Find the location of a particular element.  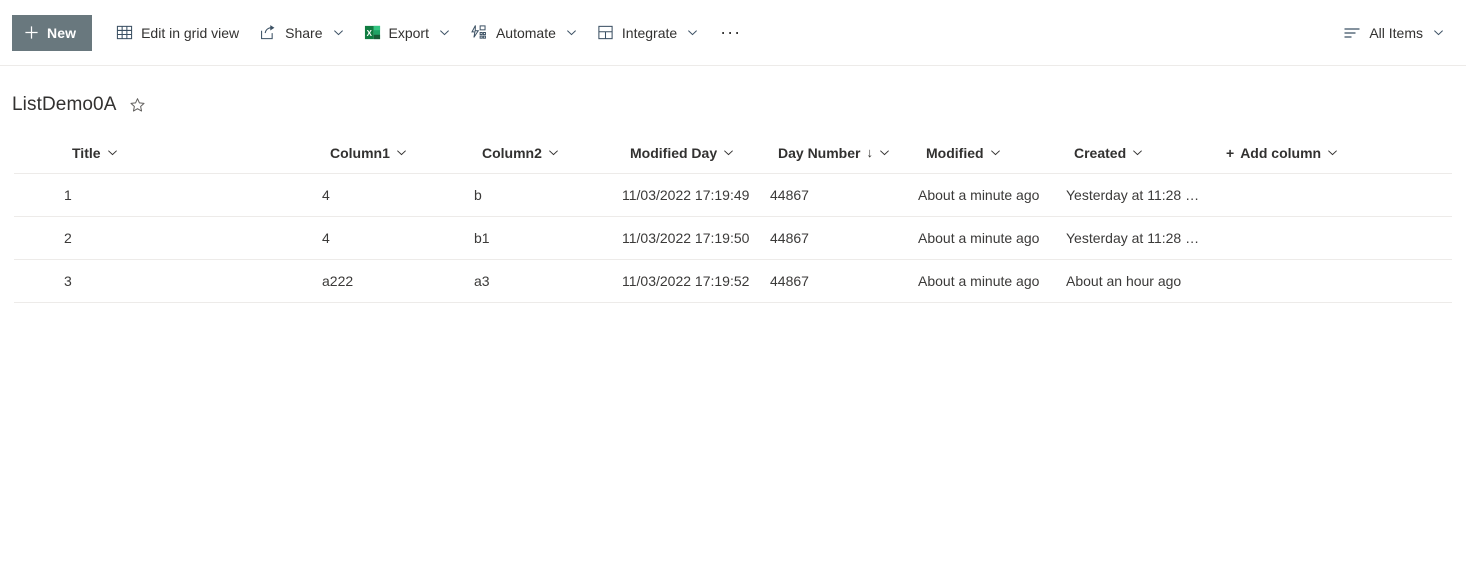

automate-label: Automate is located at coordinates (525, 32).